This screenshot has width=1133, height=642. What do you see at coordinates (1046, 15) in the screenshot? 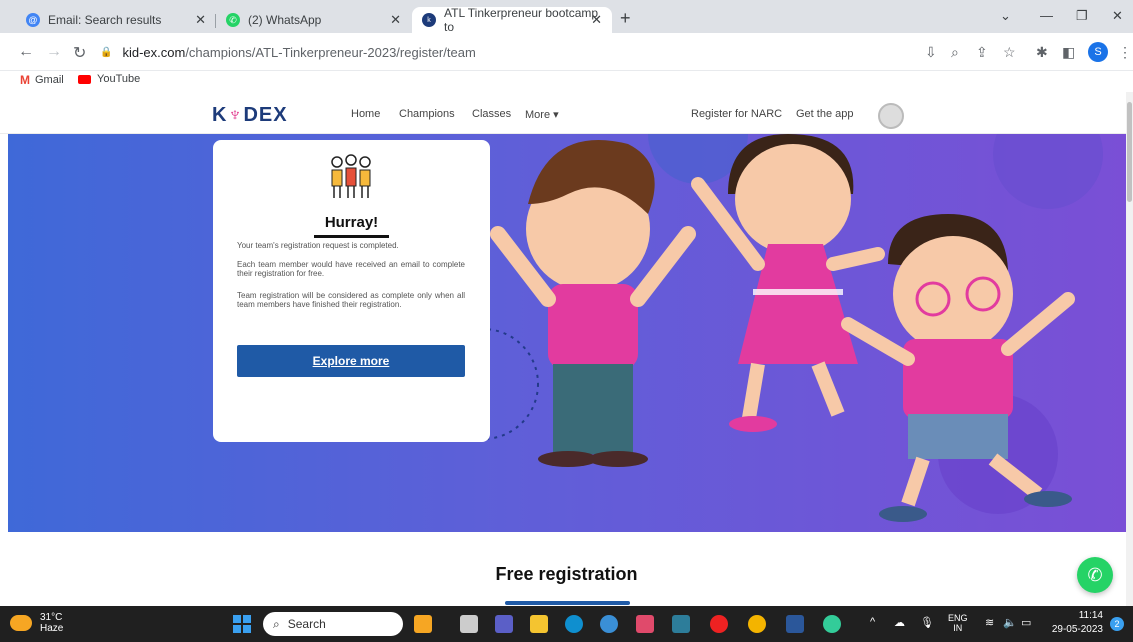
I see `minimize-icon: —` at bounding box center [1046, 15].